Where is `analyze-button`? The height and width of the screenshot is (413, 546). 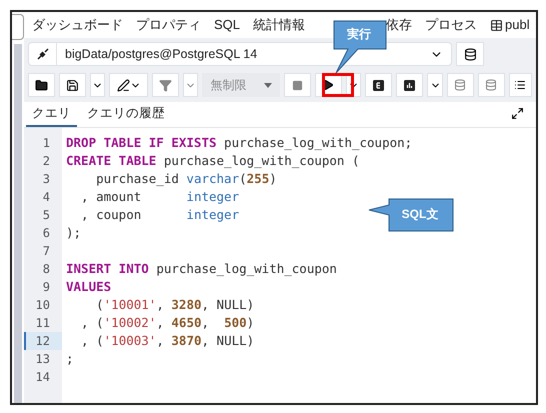
analyze-button is located at coordinates (410, 85).